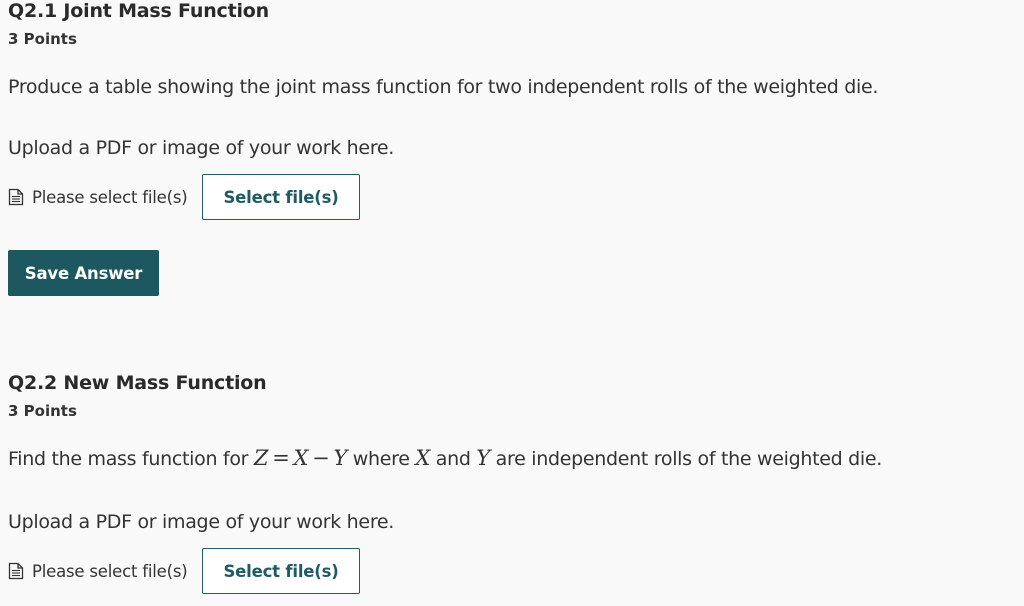 This screenshot has width=1024, height=606. What do you see at coordinates (321, 458) in the screenshot?
I see `math-minus: −` at bounding box center [321, 458].